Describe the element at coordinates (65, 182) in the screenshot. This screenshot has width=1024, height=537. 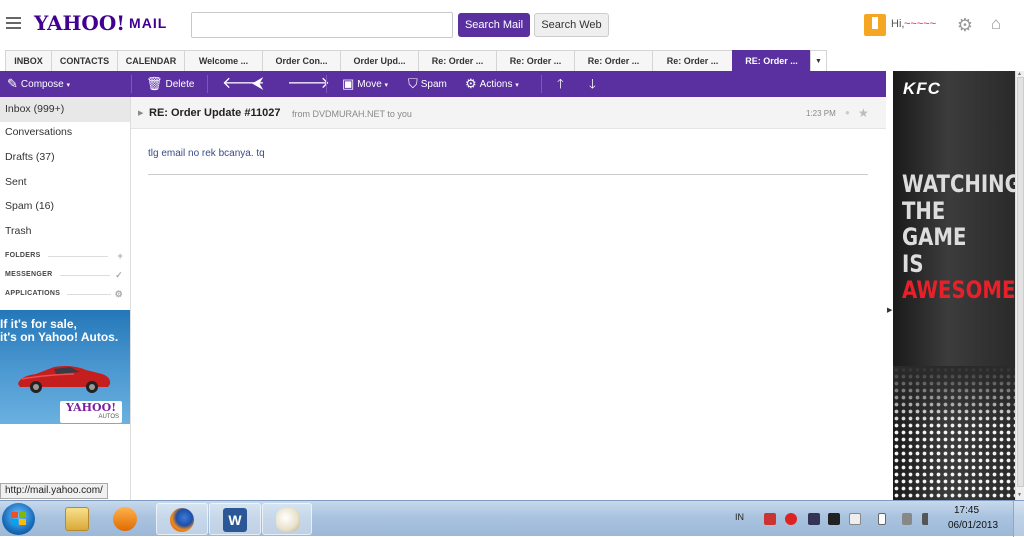
I see `sidebar-item-sent: Sent` at that location.